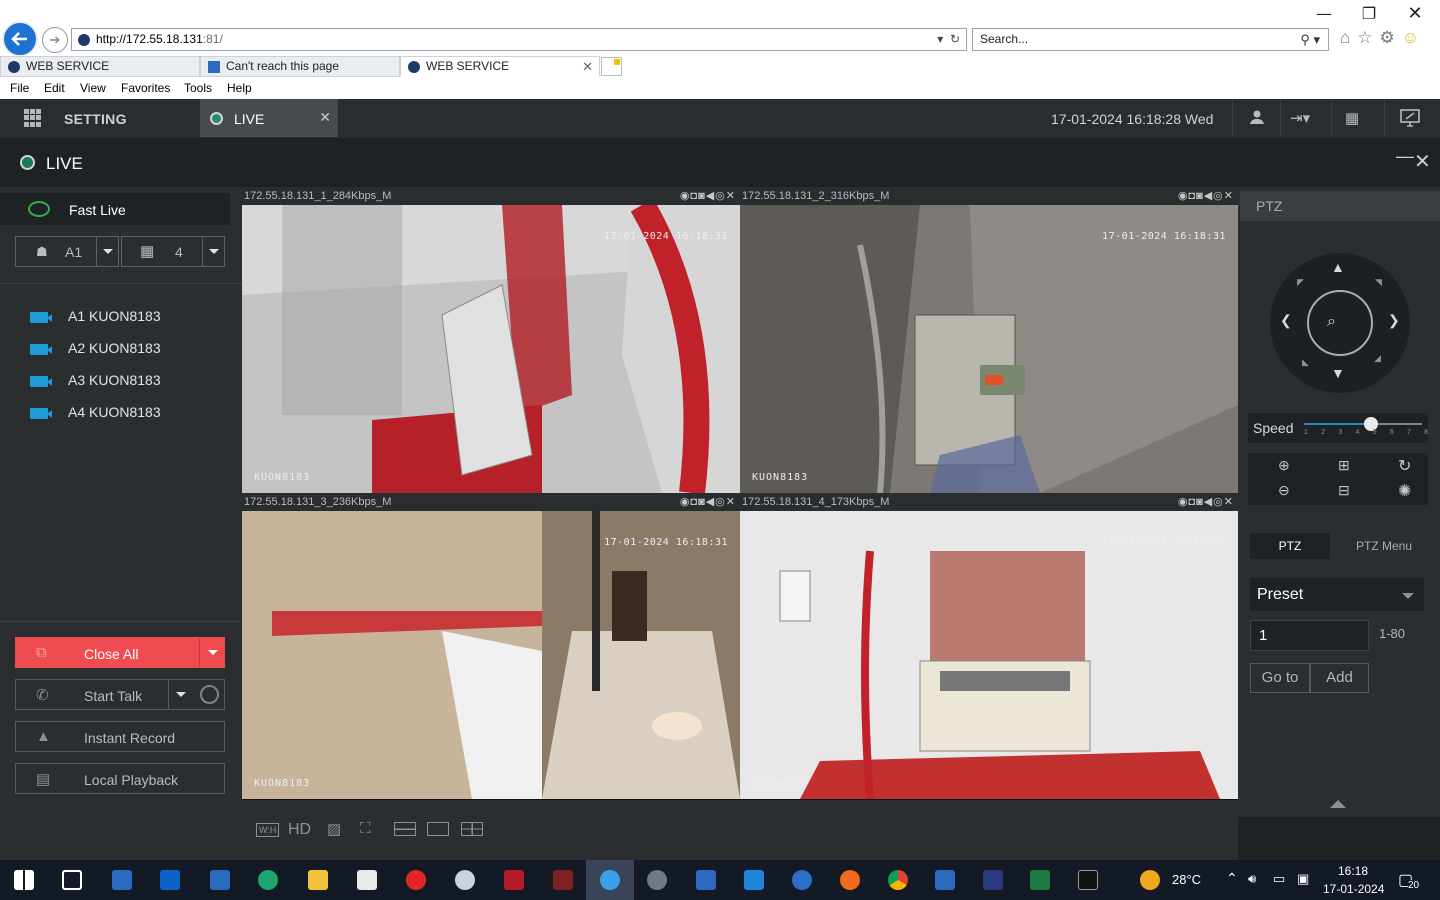 The width and height of the screenshot is (1440, 900). I want to click on ptz-left-button: ❮, so click(1286, 320).